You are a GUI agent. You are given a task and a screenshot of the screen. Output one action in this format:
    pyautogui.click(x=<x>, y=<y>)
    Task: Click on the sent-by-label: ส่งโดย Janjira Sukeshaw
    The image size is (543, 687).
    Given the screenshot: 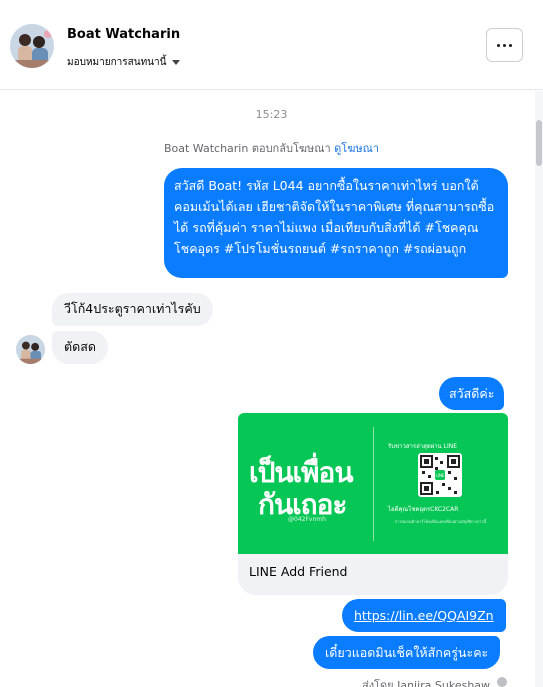 What is the action you would take?
    pyautogui.click(x=426, y=683)
    